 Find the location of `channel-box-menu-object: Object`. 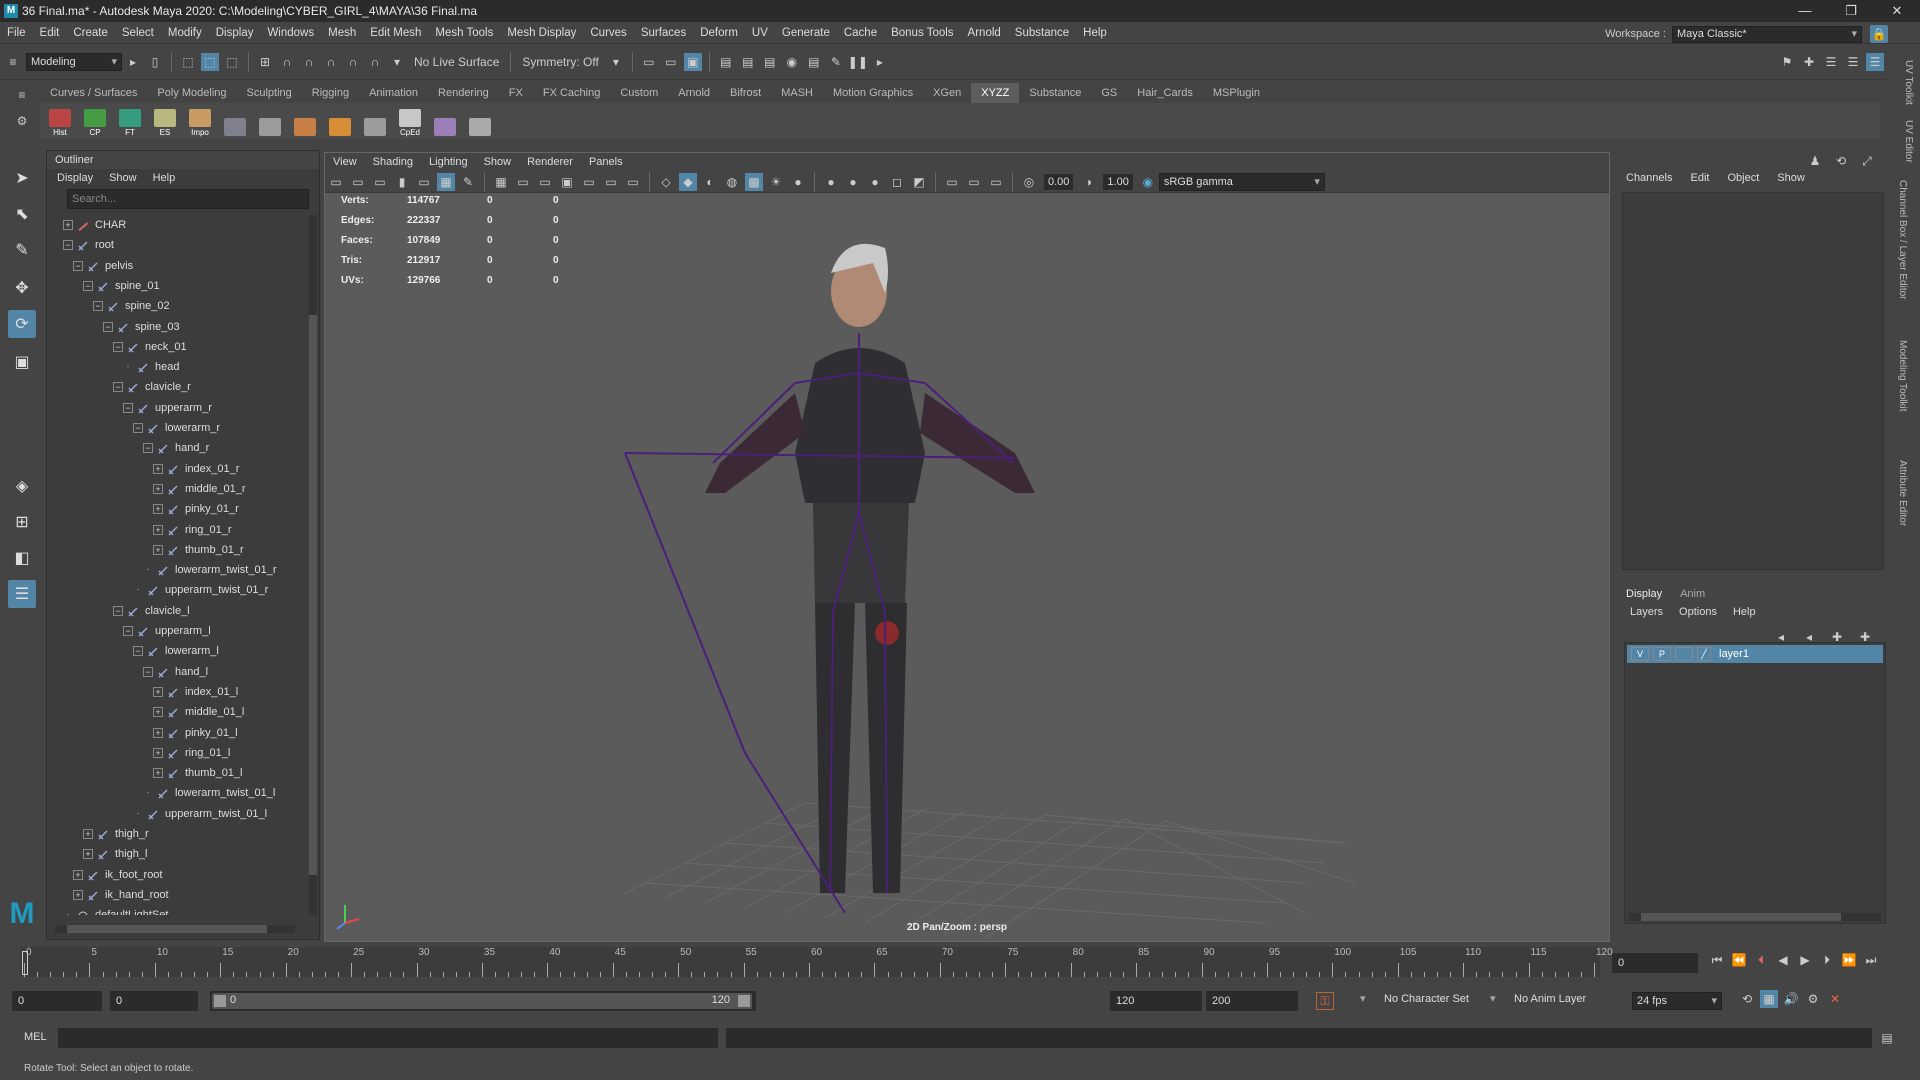

channel-box-menu-object: Object is located at coordinates (1743, 178).